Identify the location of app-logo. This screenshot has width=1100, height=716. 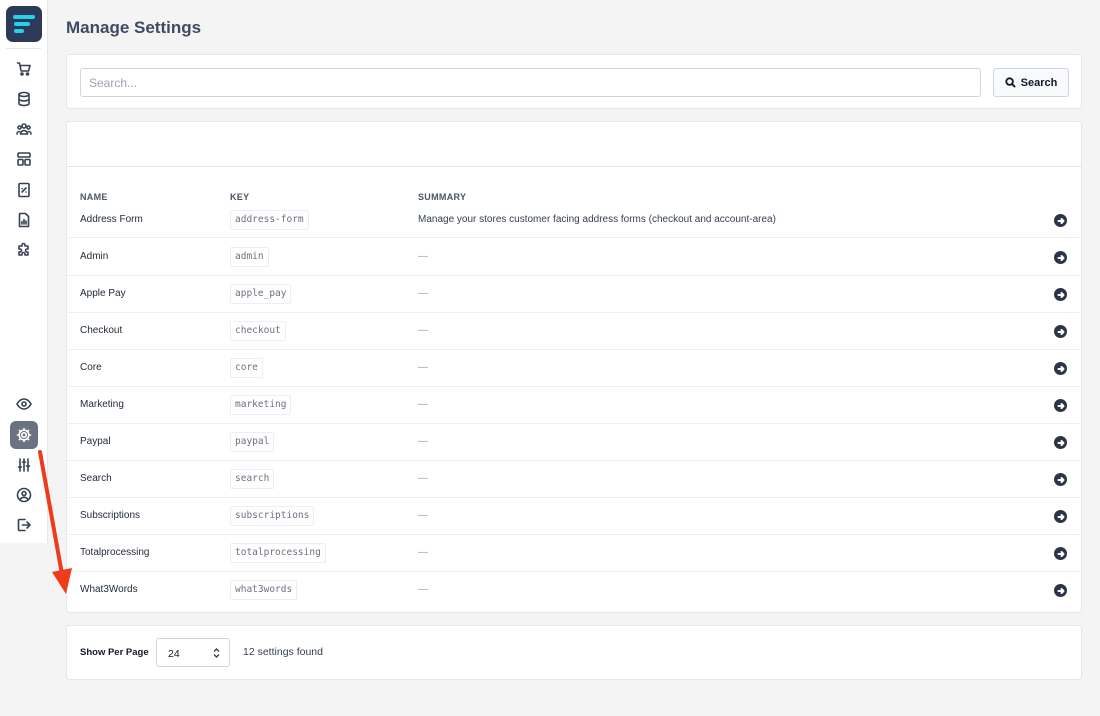
(24, 24).